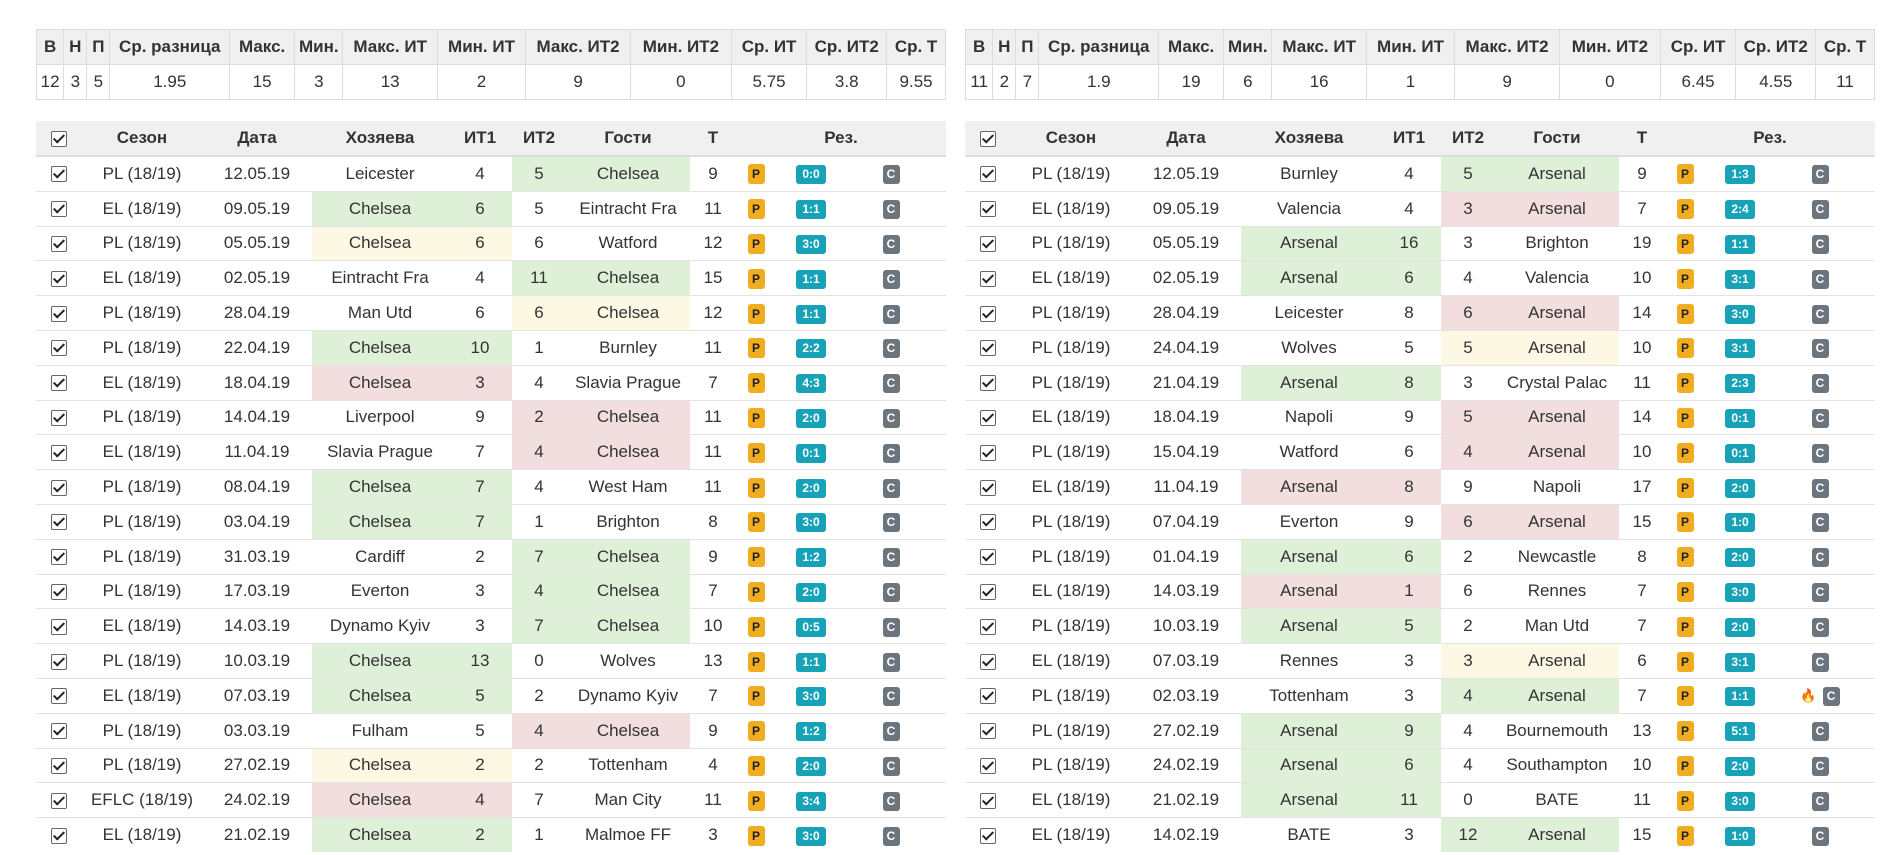 This screenshot has width=1900, height=855. Describe the element at coordinates (628, 139) in the screenshot. I see `matches-header-cell: Гости` at that location.